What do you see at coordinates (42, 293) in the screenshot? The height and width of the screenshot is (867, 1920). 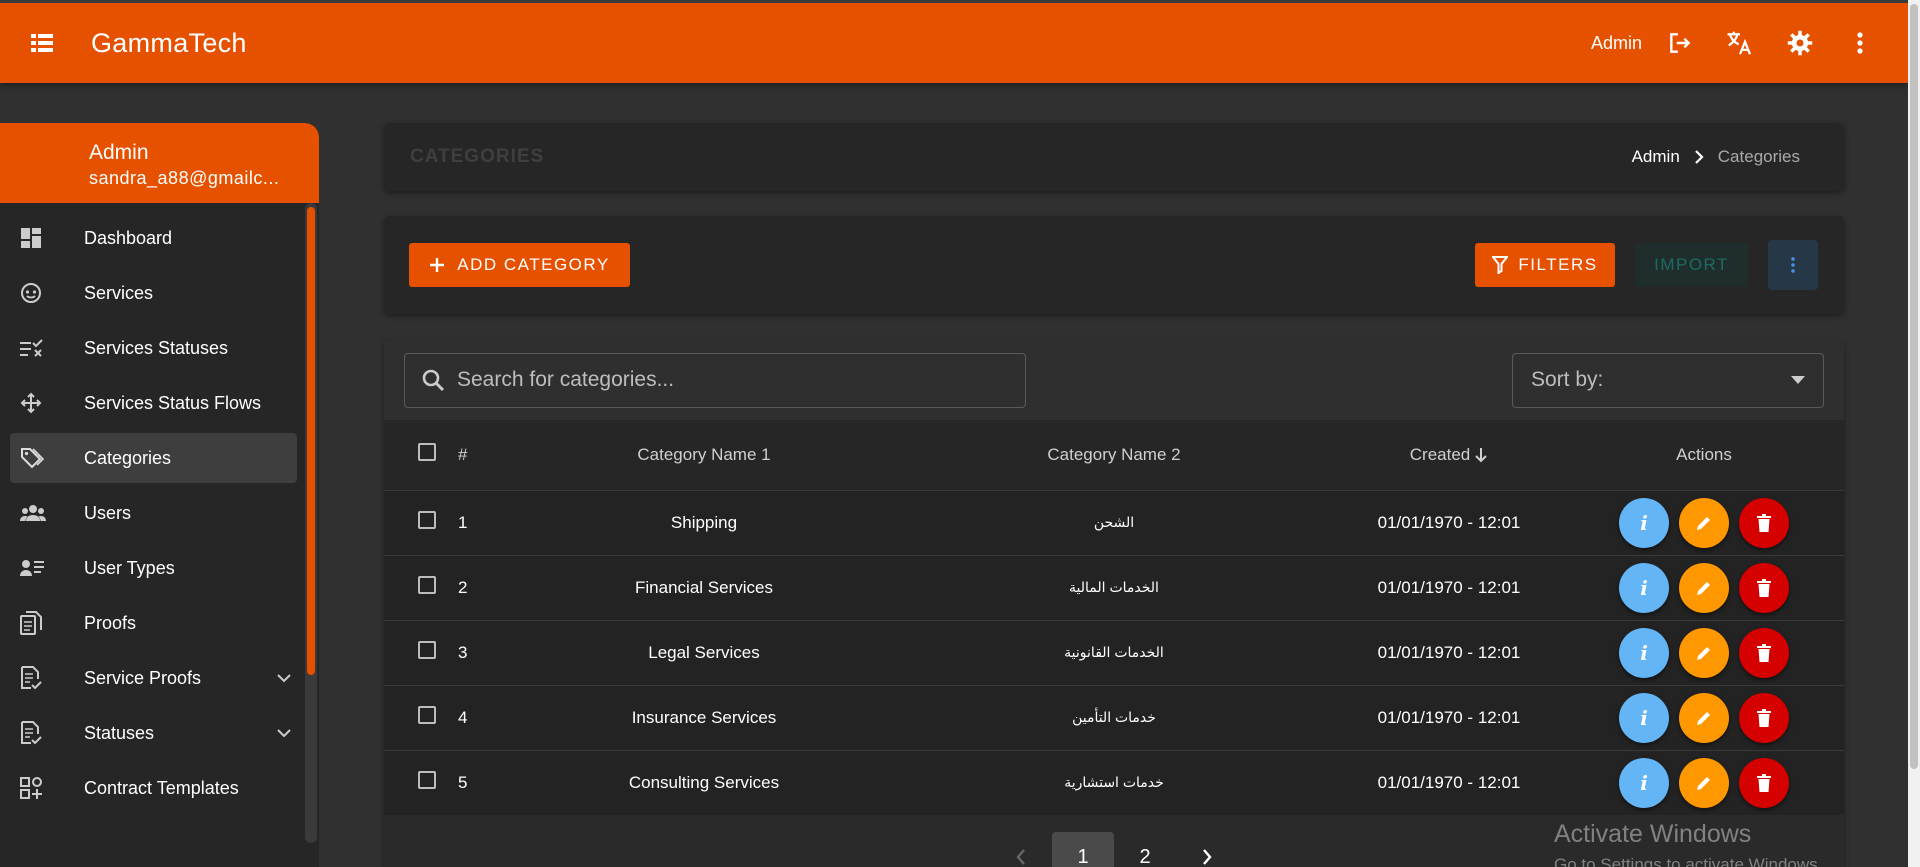 I see `services-icon` at bounding box center [42, 293].